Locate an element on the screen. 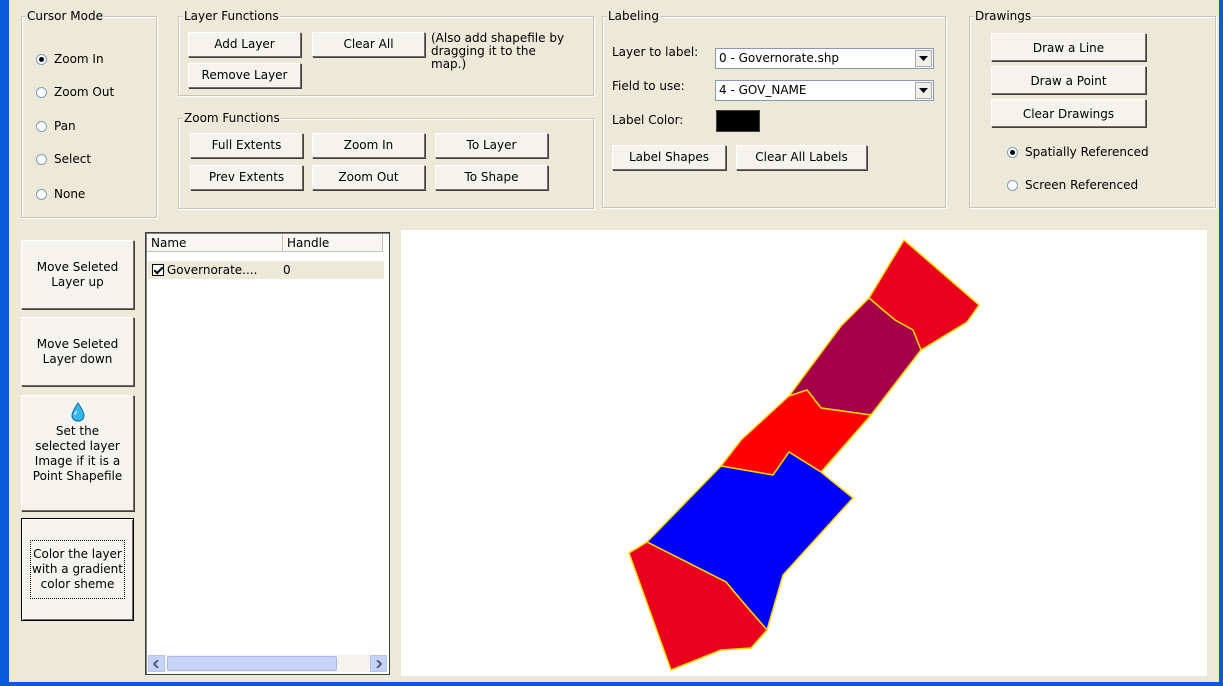  move-down-line1: Move Seleted is located at coordinates (77, 343).